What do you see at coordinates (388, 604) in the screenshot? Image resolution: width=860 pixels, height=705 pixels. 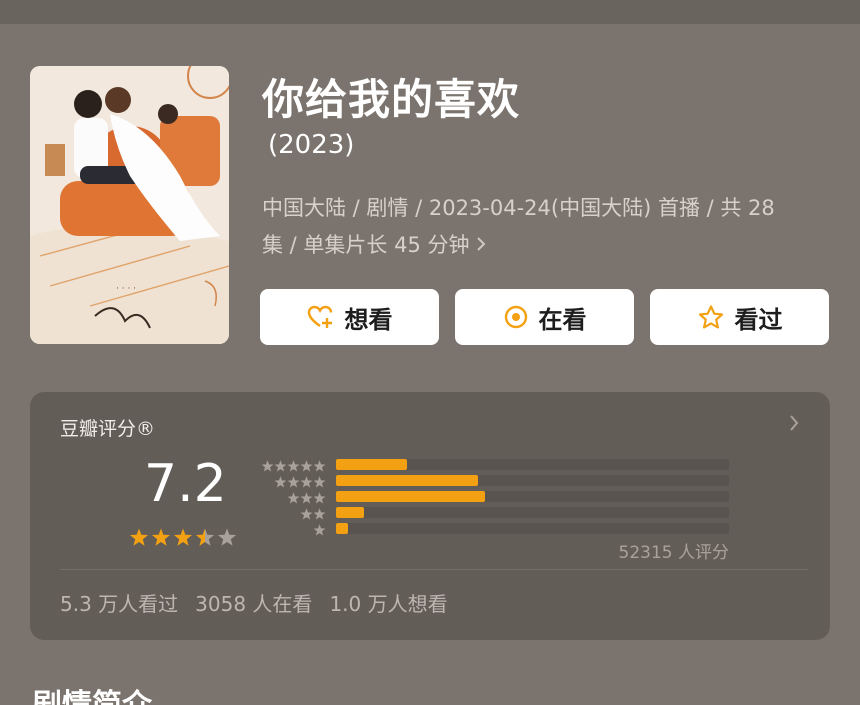 I see `want-count: 1.0 万人想看` at bounding box center [388, 604].